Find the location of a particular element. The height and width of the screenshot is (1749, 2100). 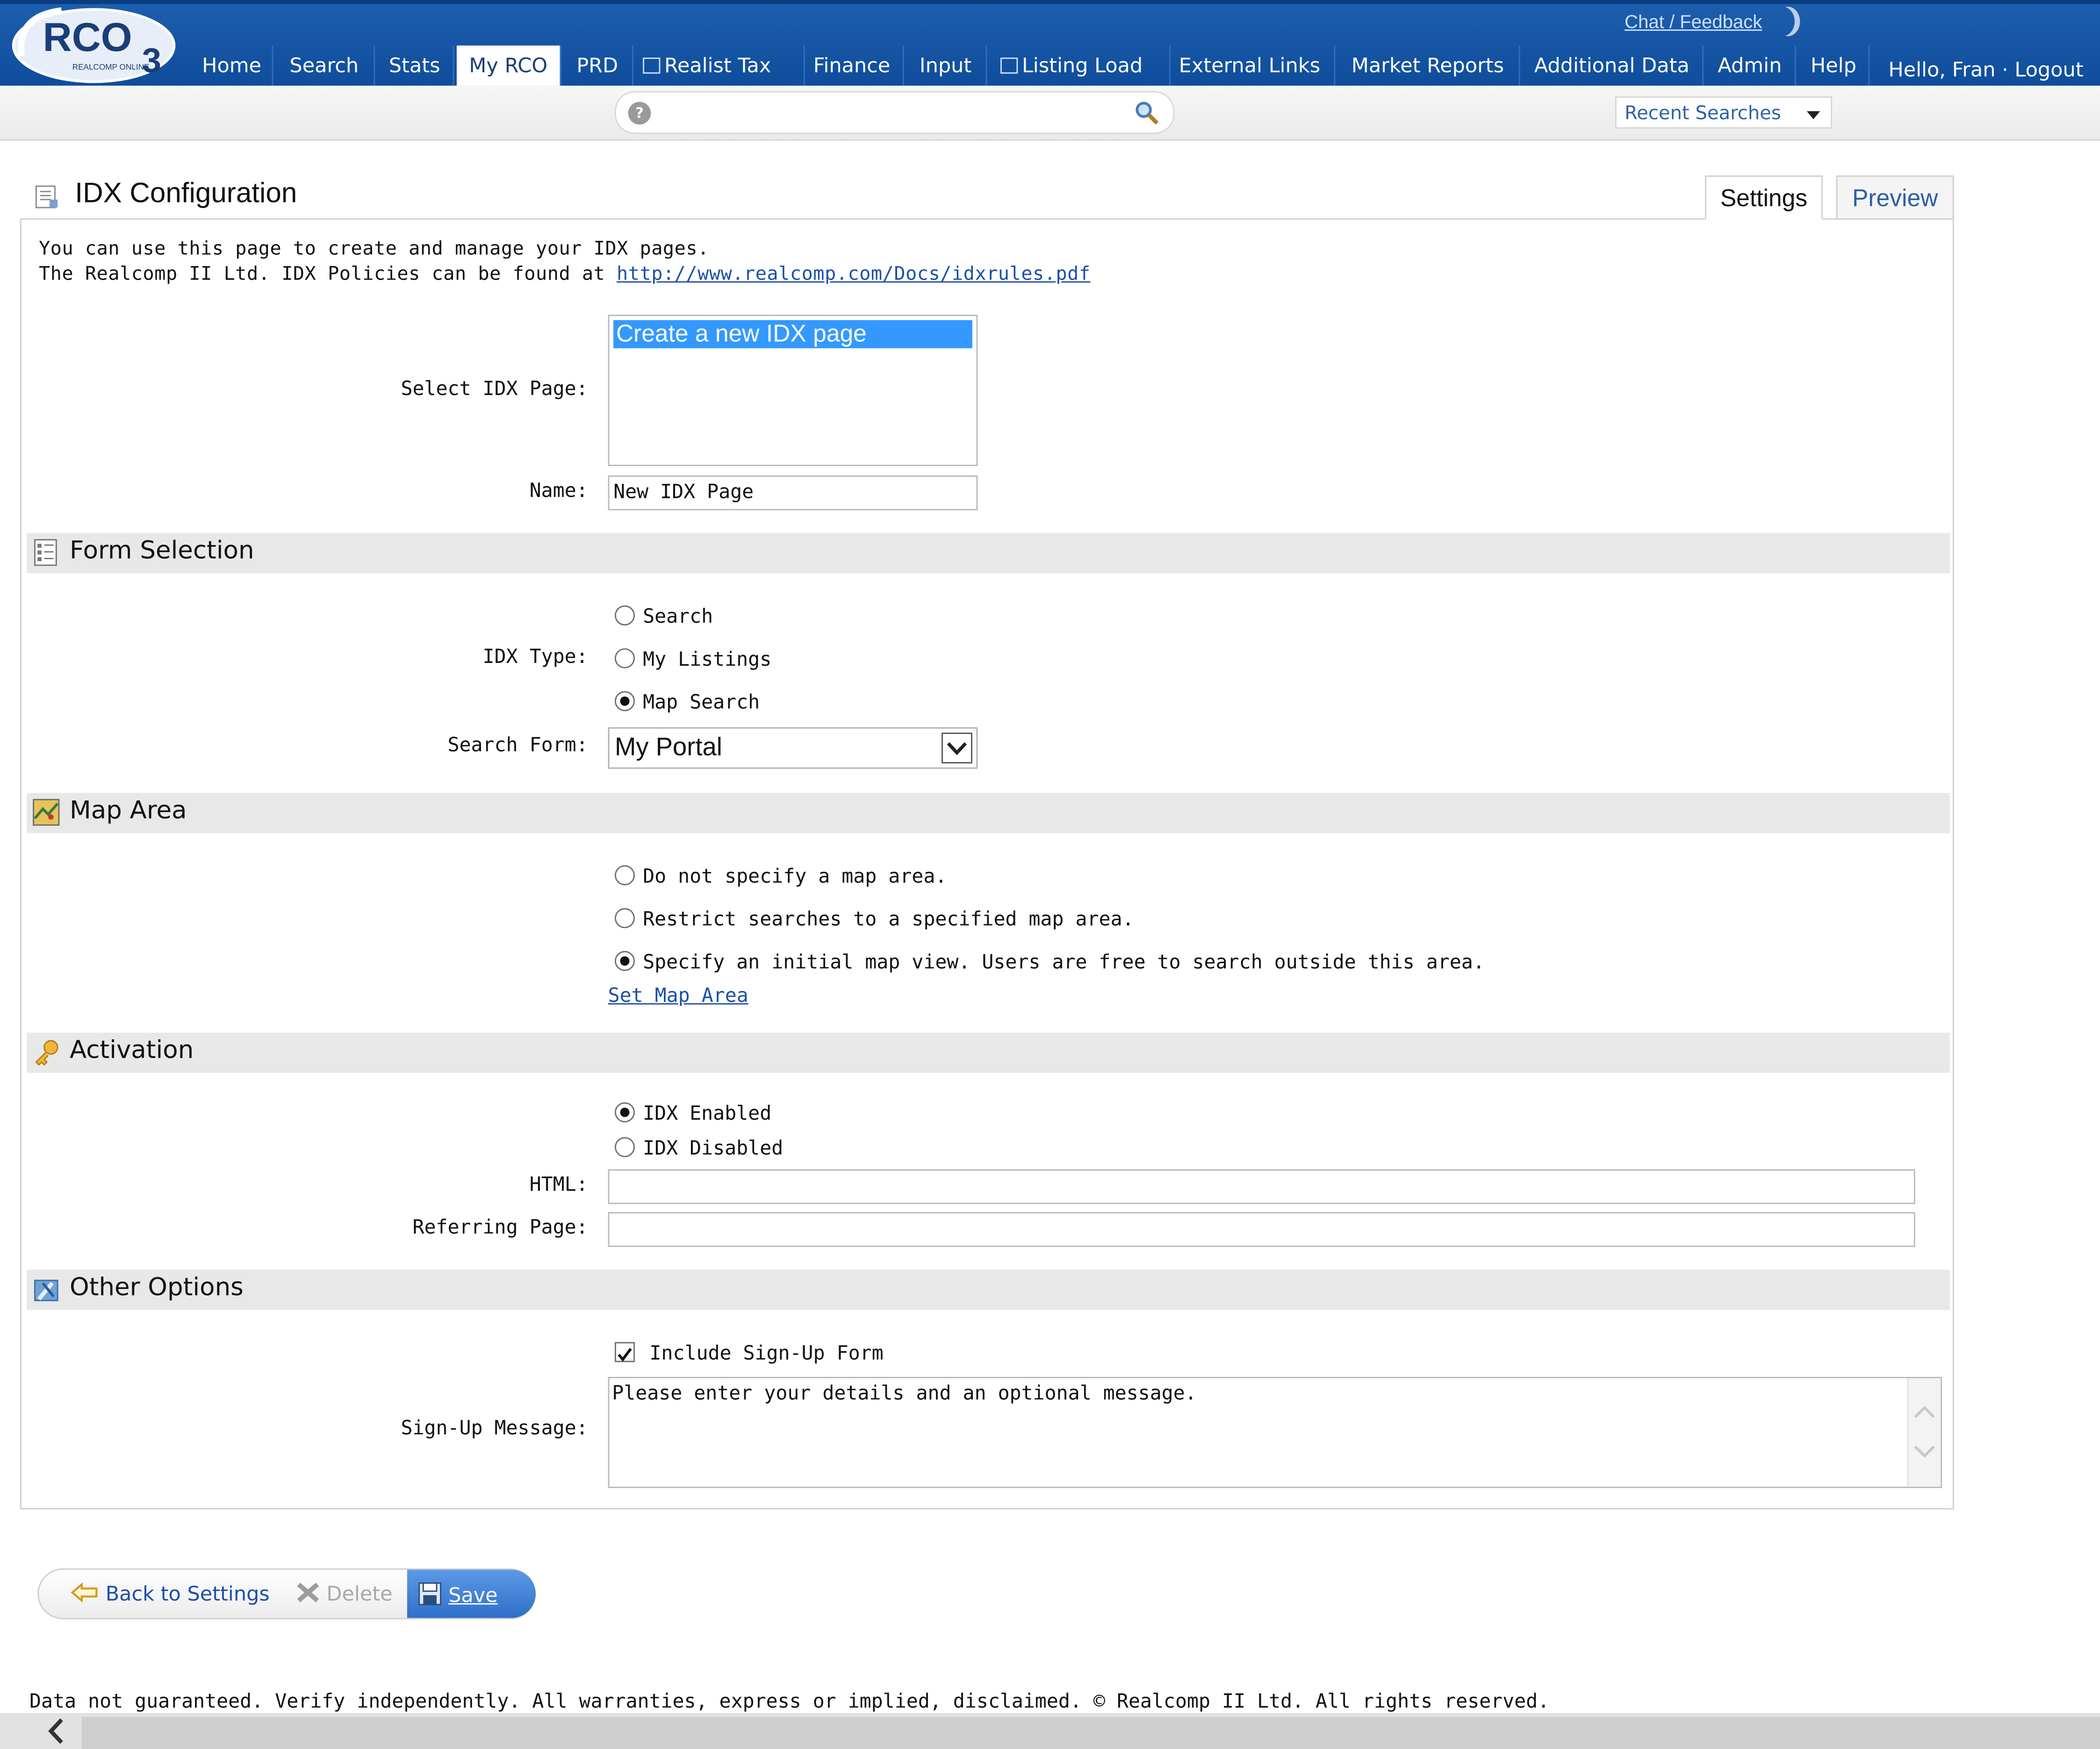

section-title: Activation is located at coordinates (131, 1050).